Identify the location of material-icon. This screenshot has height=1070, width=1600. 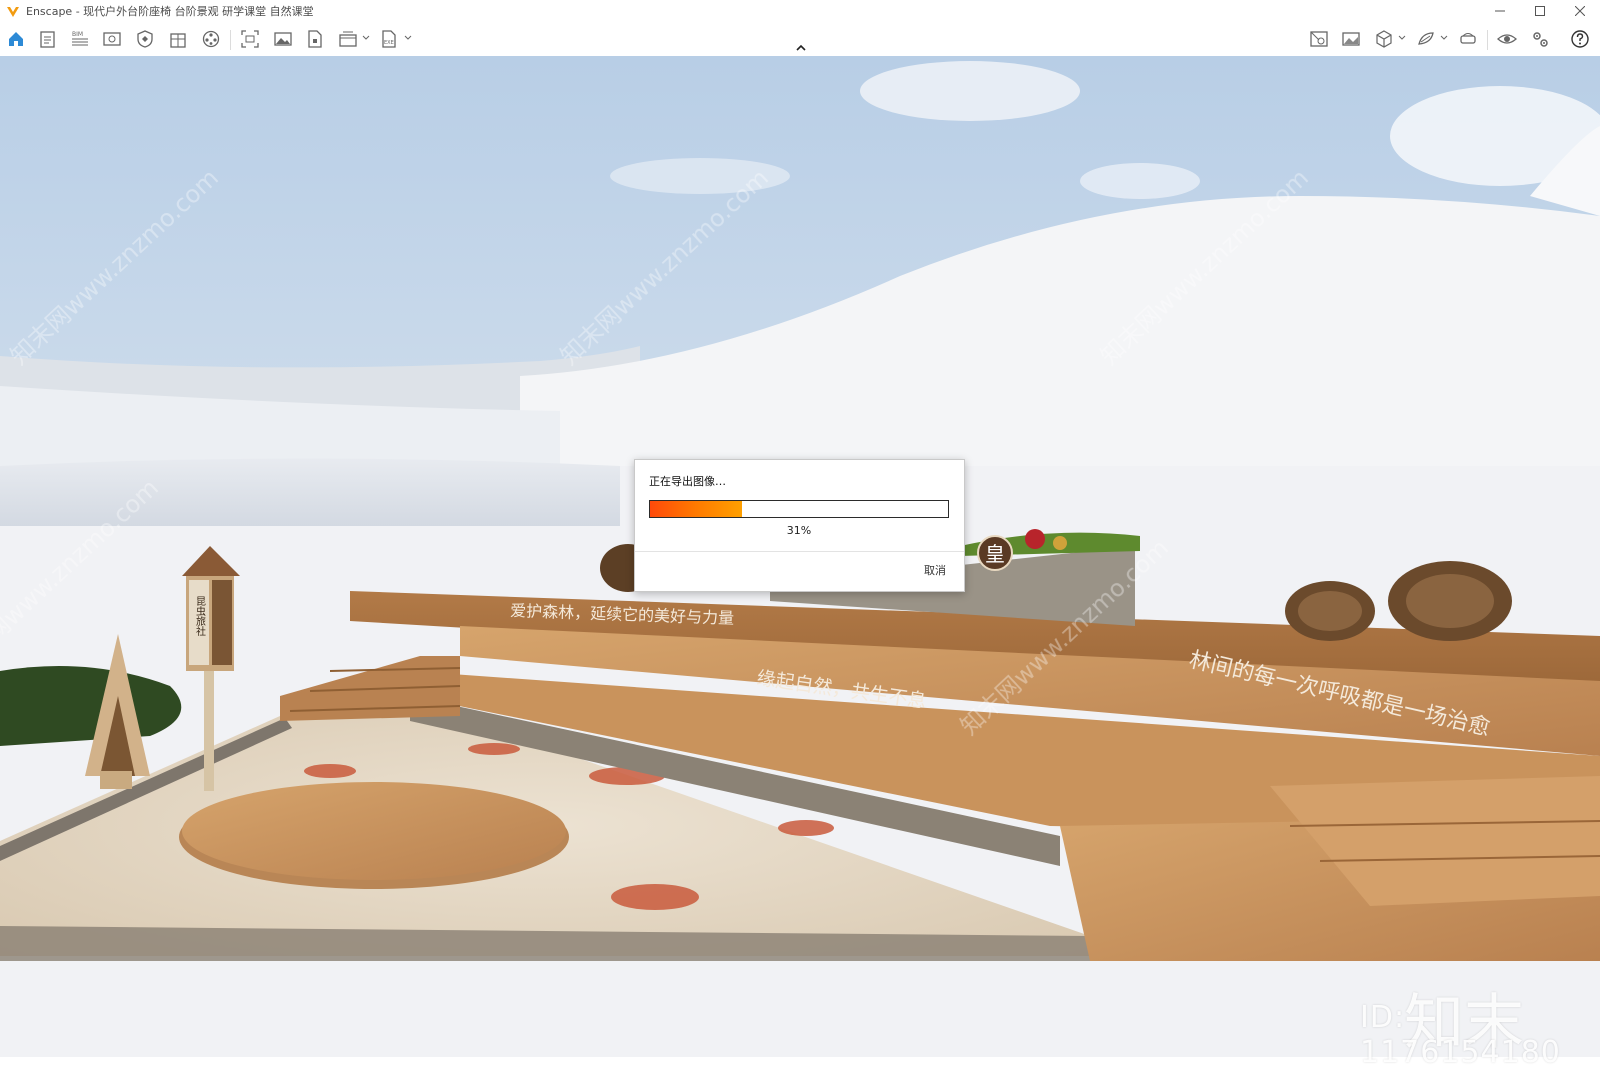
(1426, 38).